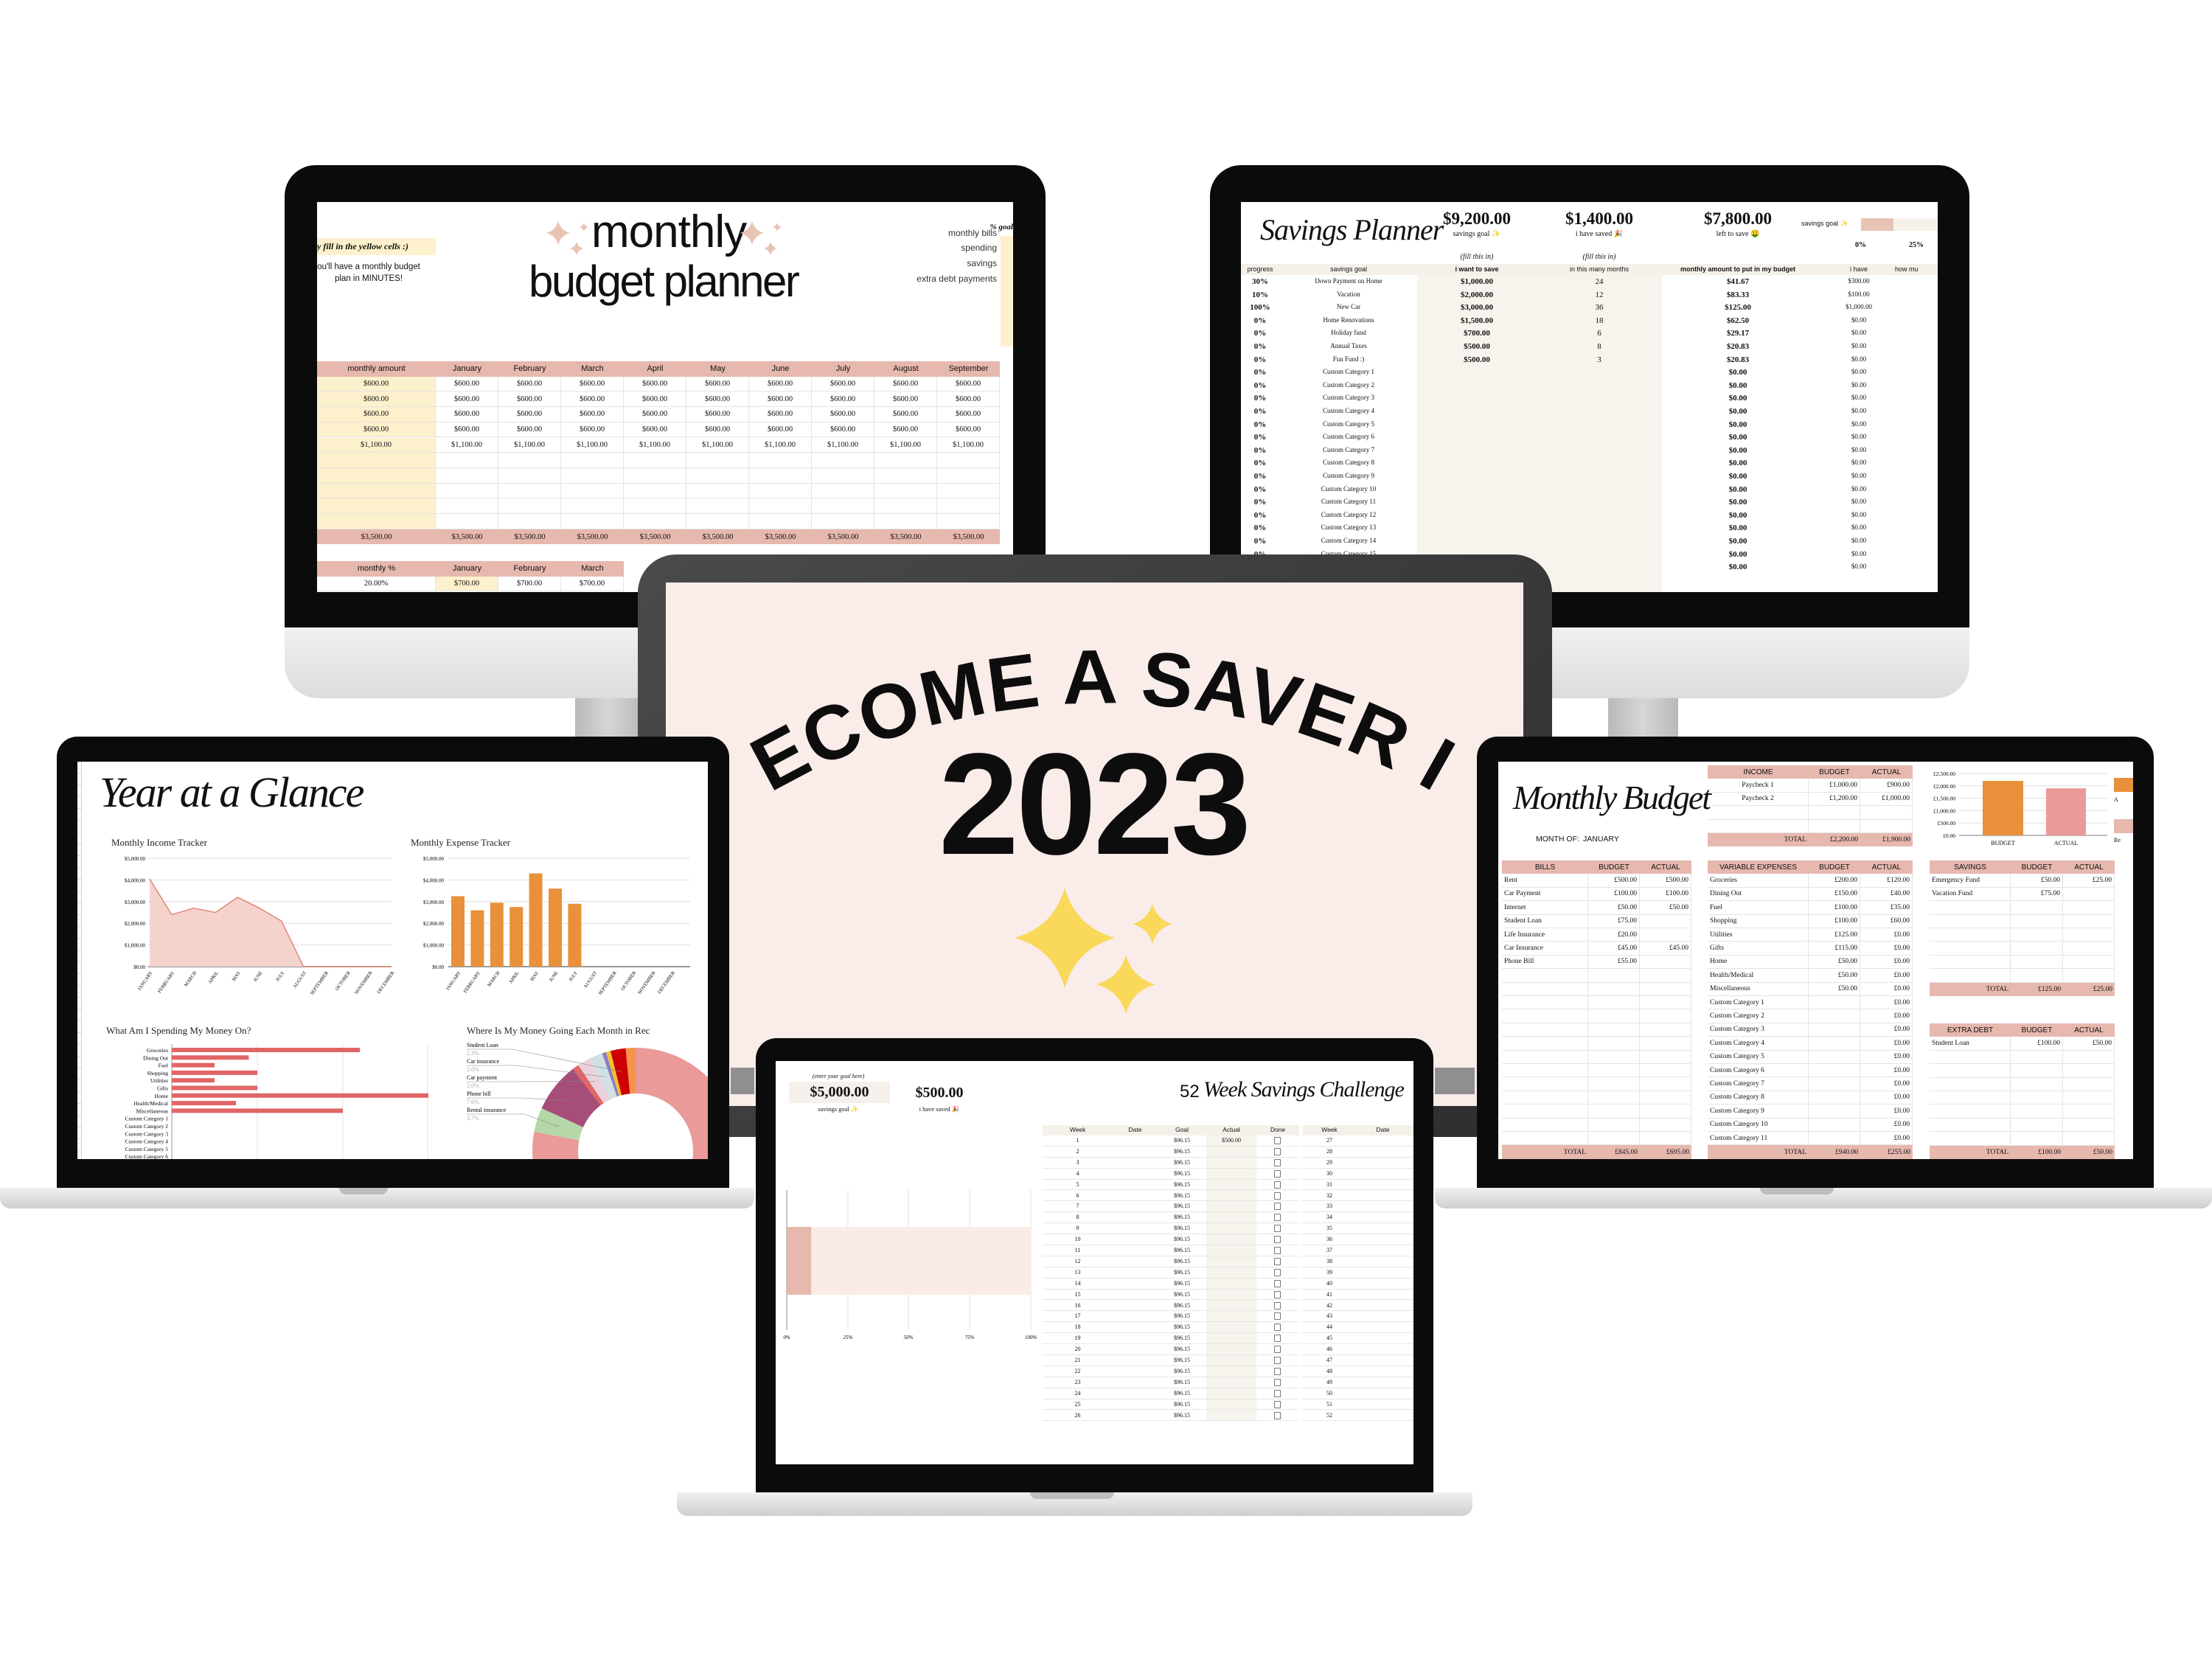 The width and height of the screenshot is (2212, 1659). What do you see at coordinates (1007, 291) in the screenshot?
I see `goal-input-strip` at bounding box center [1007, 291].